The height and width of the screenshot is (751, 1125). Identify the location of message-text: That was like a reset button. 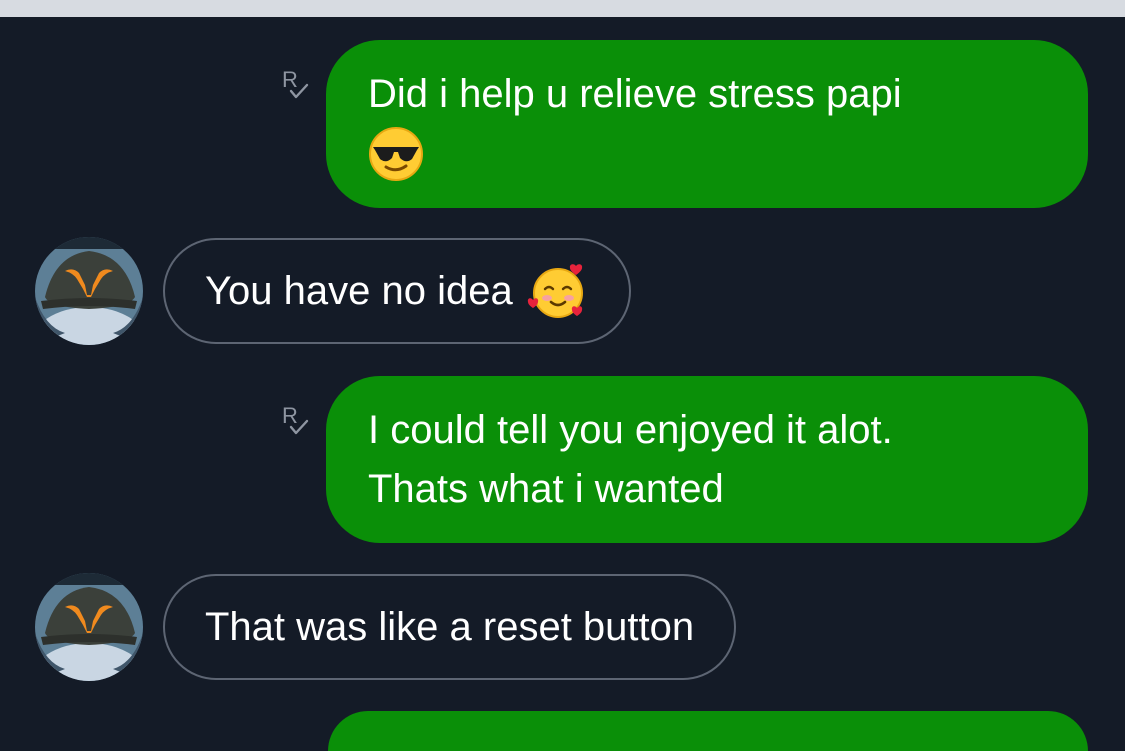
(450, 627).